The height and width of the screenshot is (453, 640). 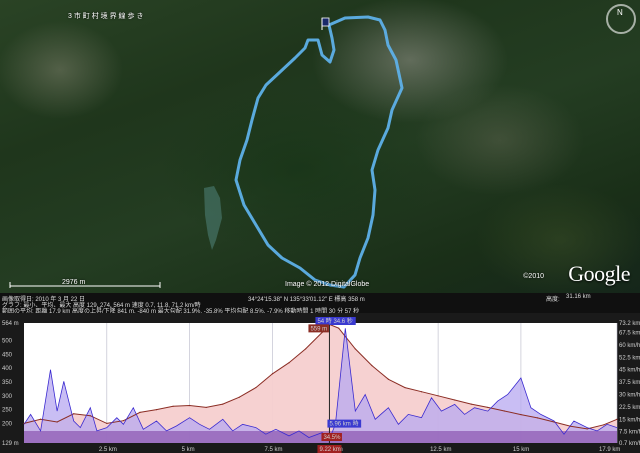 What do you see at coordinates (629, 444) in the screenshot?
I see `y-right-tick-label: 0.7 km/h` at bounding box center [629, 444].